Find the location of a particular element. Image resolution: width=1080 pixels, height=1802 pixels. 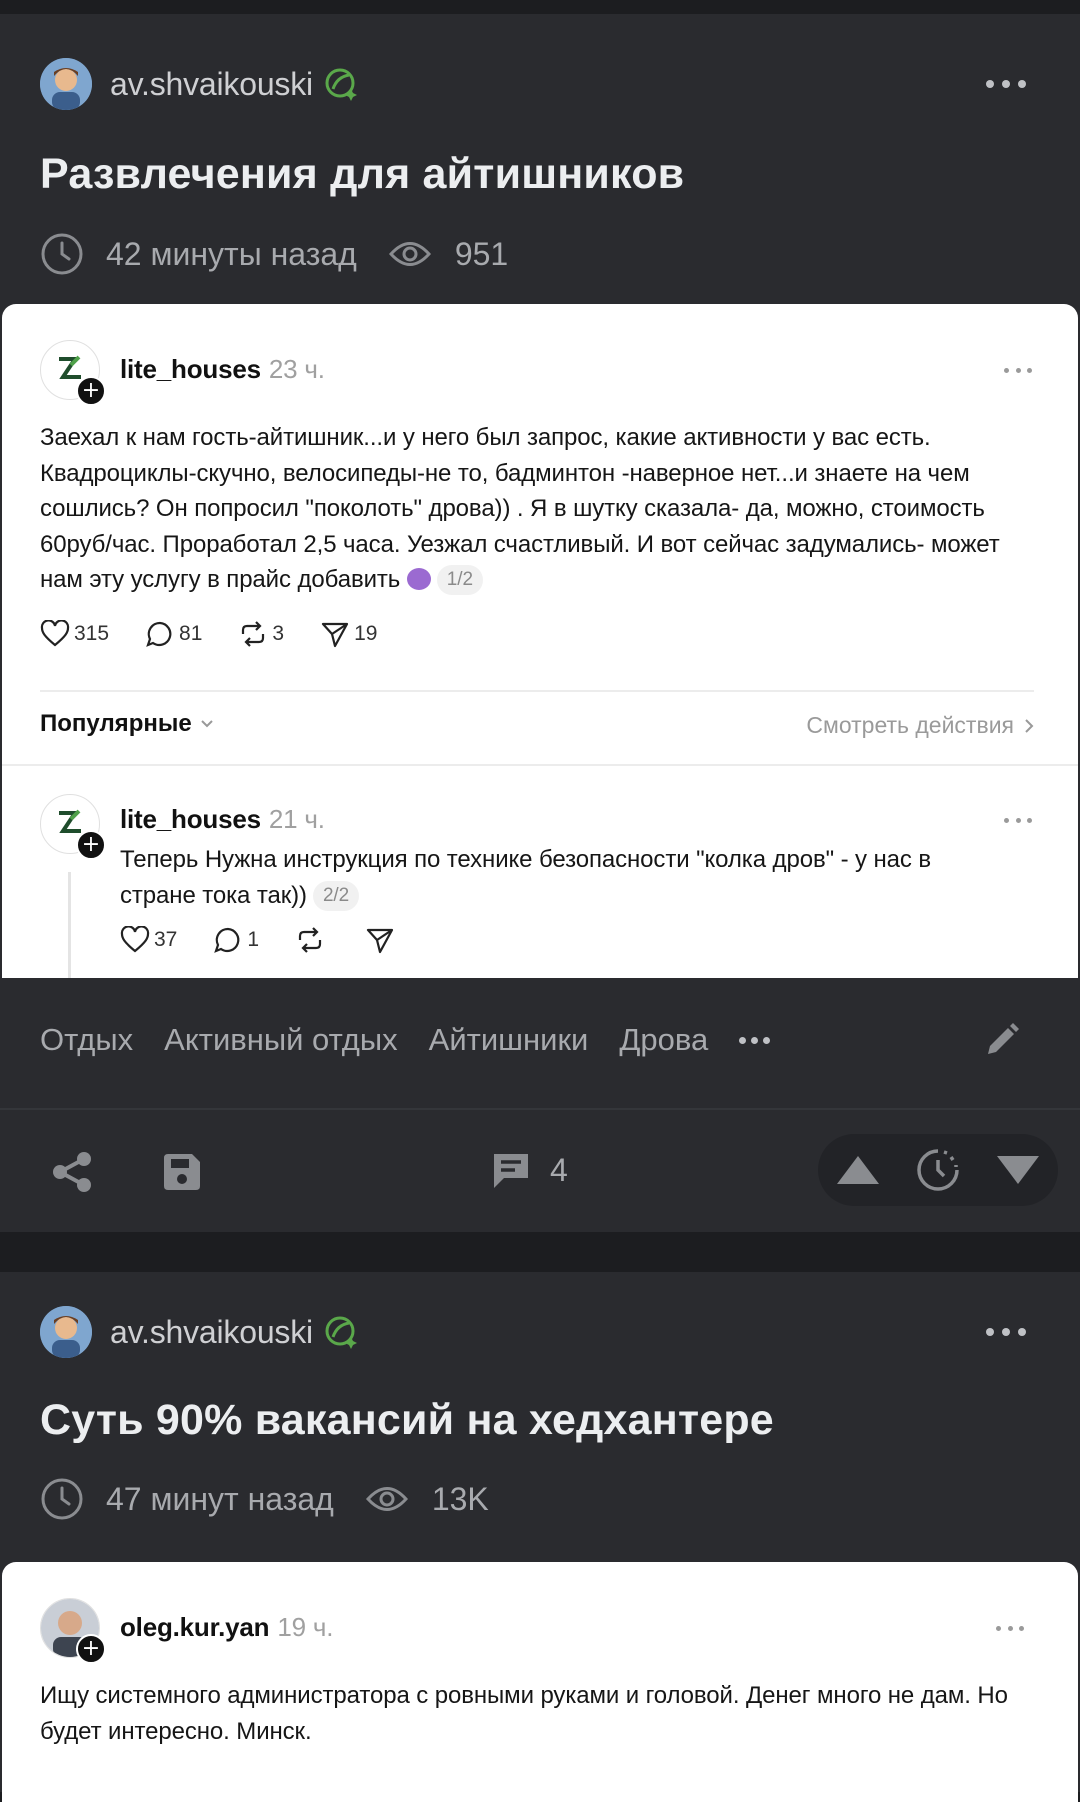

reply-time: 21 ч. is located at coordinates (296, 819).